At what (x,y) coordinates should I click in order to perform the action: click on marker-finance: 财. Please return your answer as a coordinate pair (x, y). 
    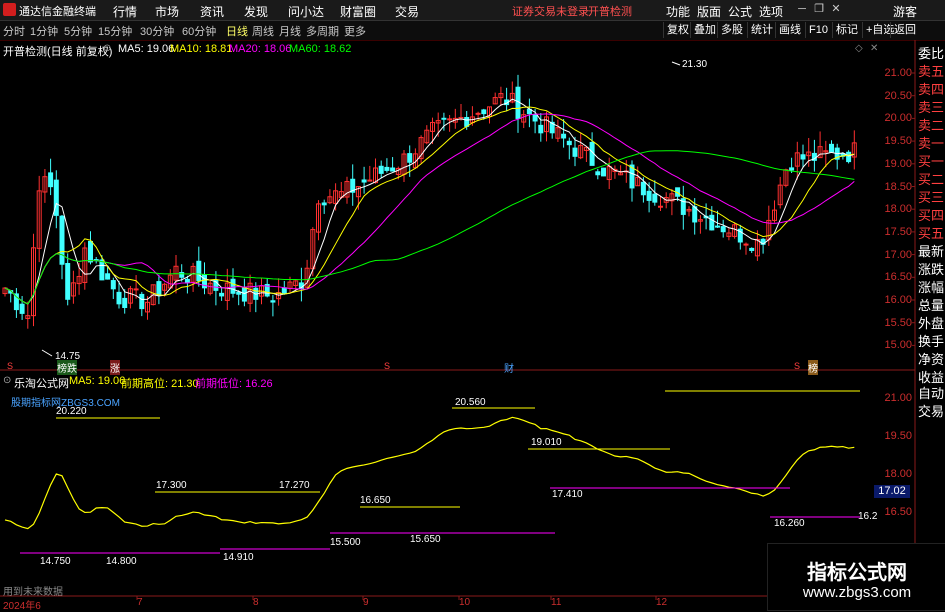
    Looking at the image, I should click on (509, 367).